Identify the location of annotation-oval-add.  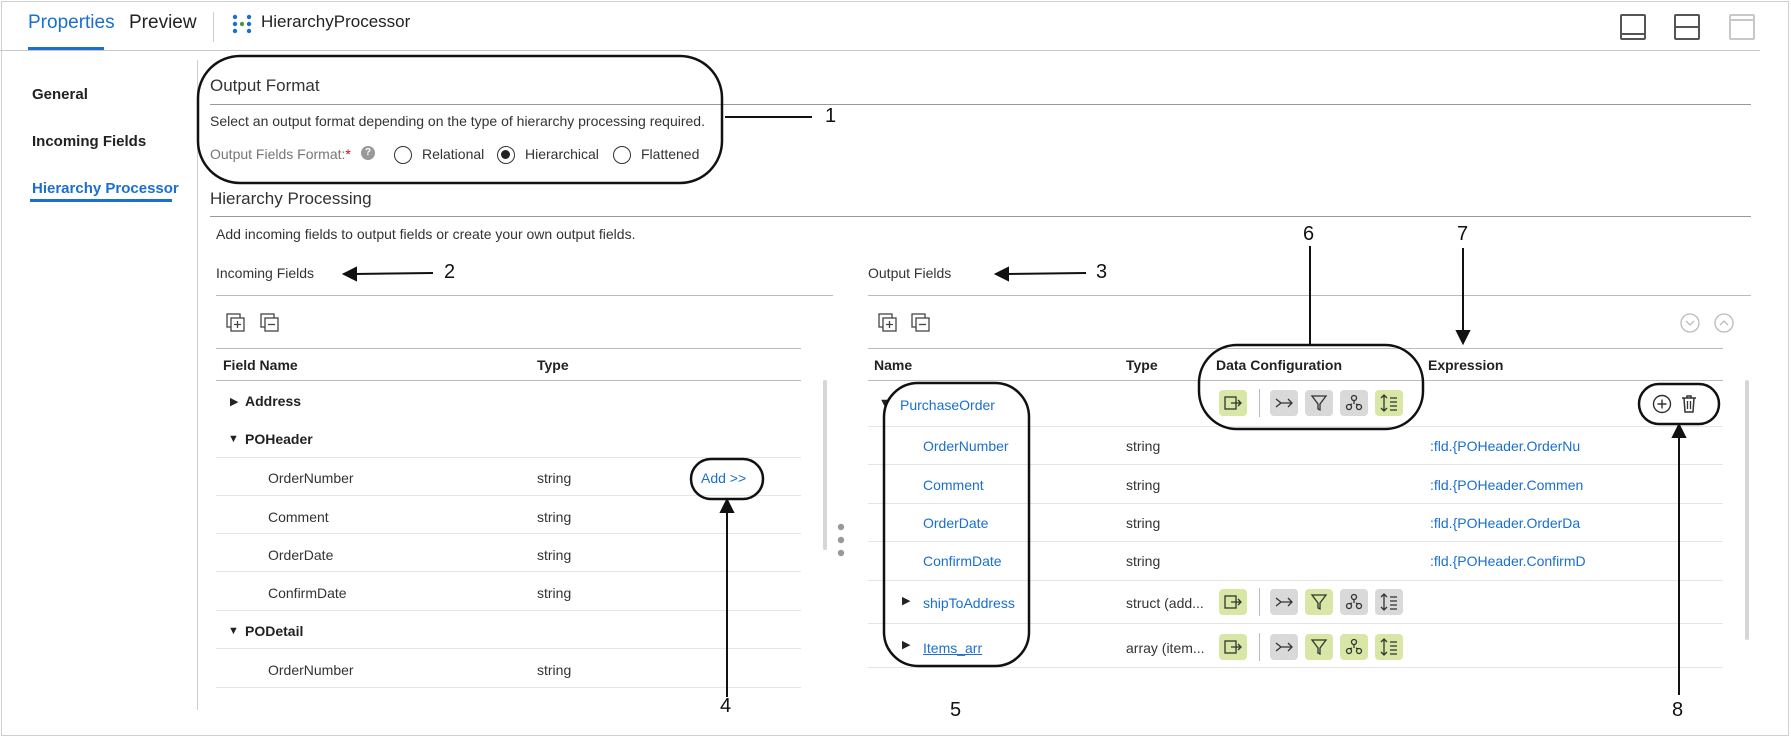
(727, 479).